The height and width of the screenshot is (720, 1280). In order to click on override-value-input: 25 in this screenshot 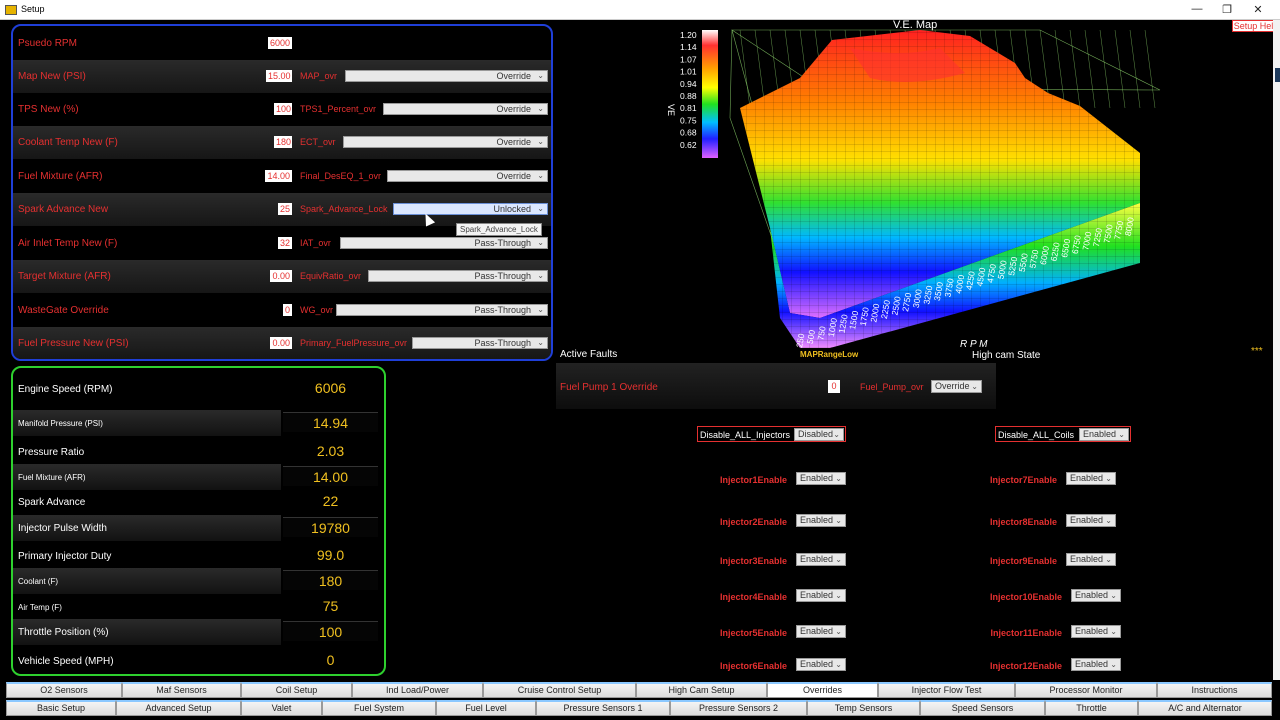, I will do `click(285, 209)`.